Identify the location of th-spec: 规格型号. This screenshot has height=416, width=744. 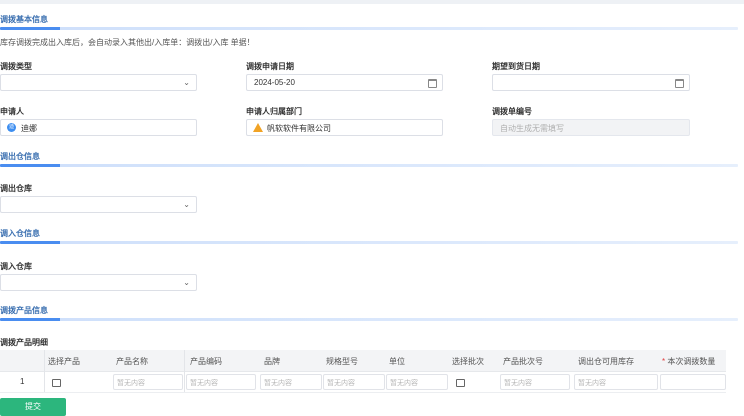
(342, 361).